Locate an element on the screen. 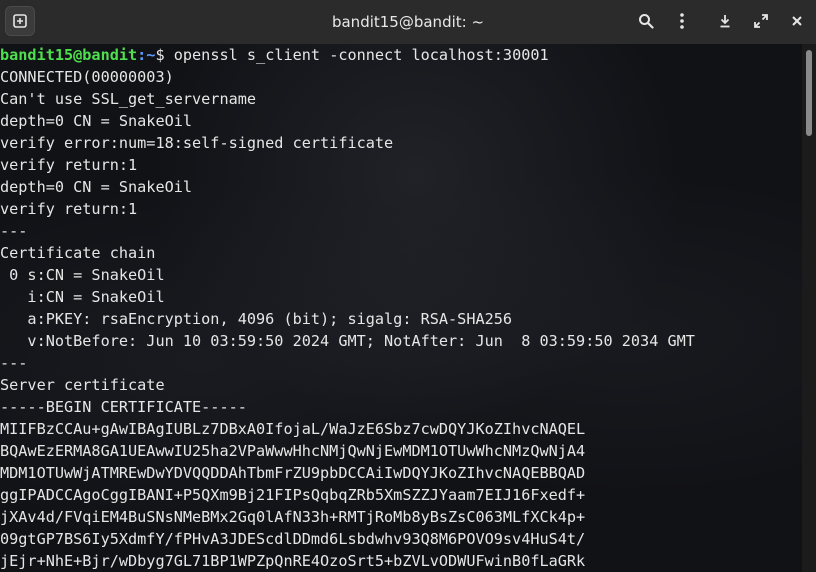 The image size is (816, 572). menu-button is located at coordinates (682, 21).